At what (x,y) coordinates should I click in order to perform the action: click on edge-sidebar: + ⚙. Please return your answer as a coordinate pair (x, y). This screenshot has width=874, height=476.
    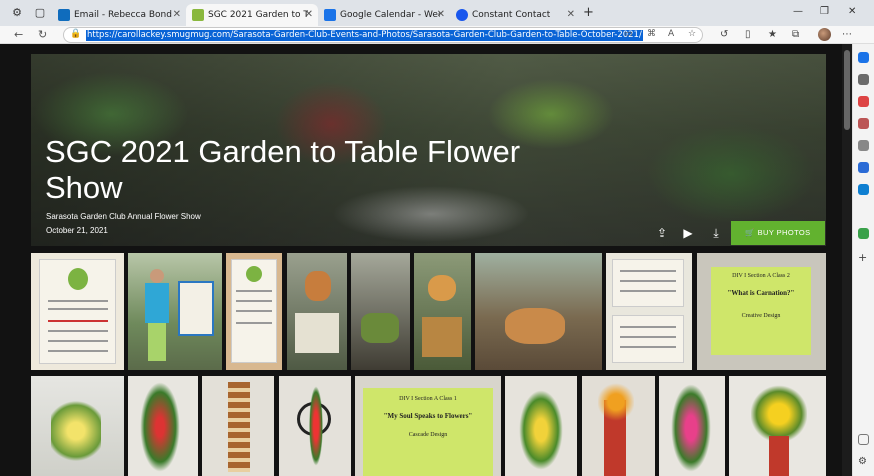
    Looking at the image, I should click on (863, 260).